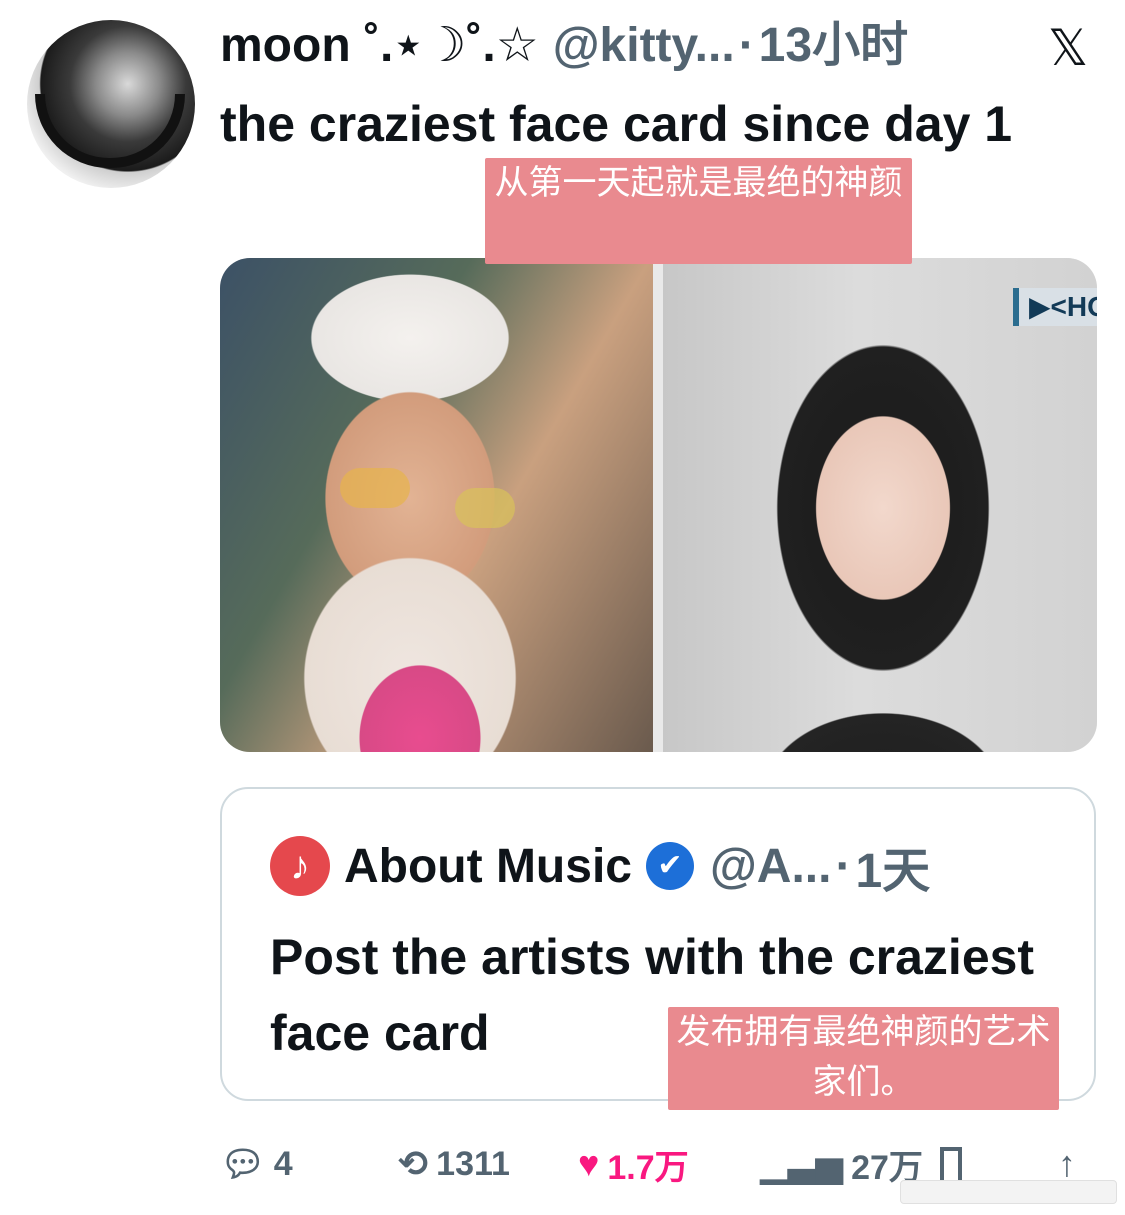 This screenshot has width=1125, height=1215. Describe the element at coordinates (110, 131) in the screenshot. I see `avatar-frame` at that location.